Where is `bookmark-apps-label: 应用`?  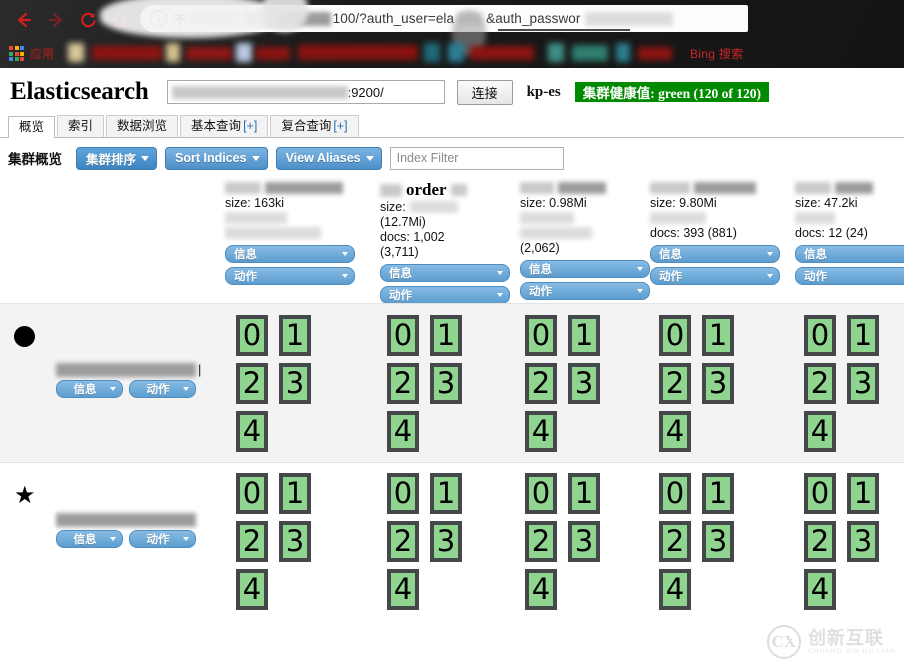 bookmark-apps-label: 应用 is located at coordinates (42, 53).